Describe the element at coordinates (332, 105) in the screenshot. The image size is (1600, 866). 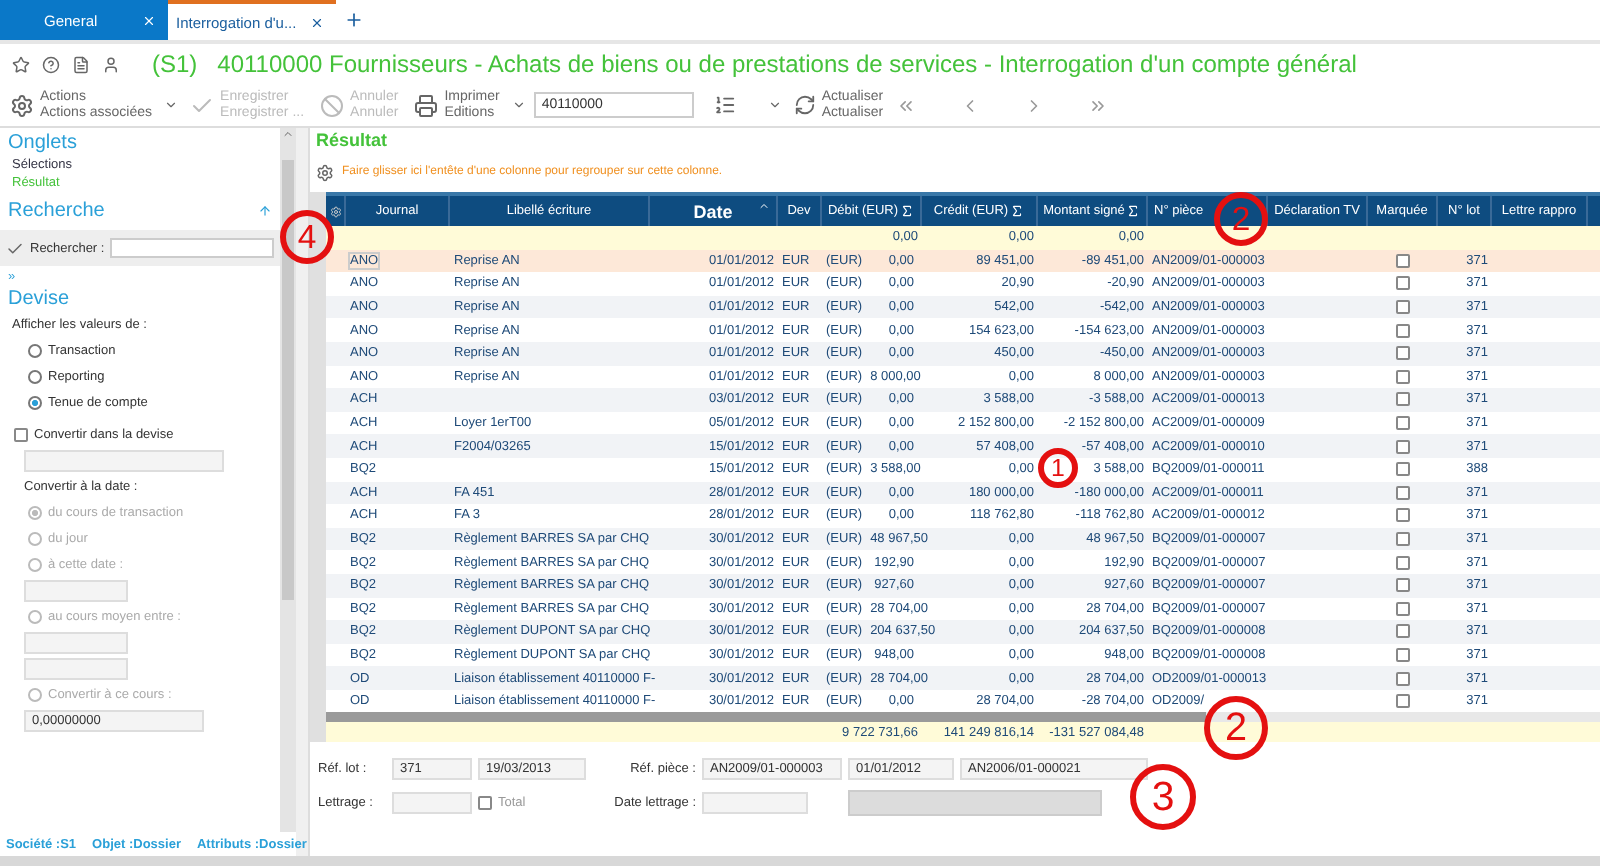
I see `ban-icon` at that location.